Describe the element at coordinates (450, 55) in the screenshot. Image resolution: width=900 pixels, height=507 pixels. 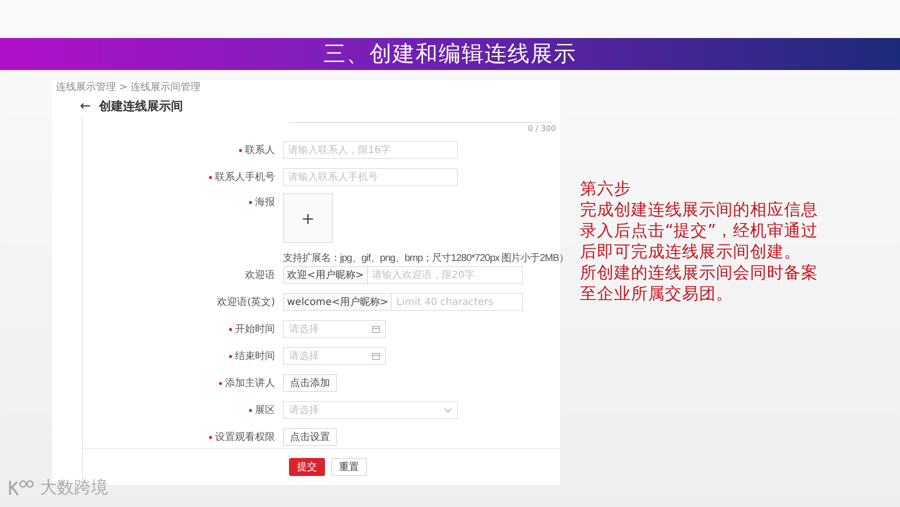
I see `slide-title: 三、创建和编辑连线展示` at that location.